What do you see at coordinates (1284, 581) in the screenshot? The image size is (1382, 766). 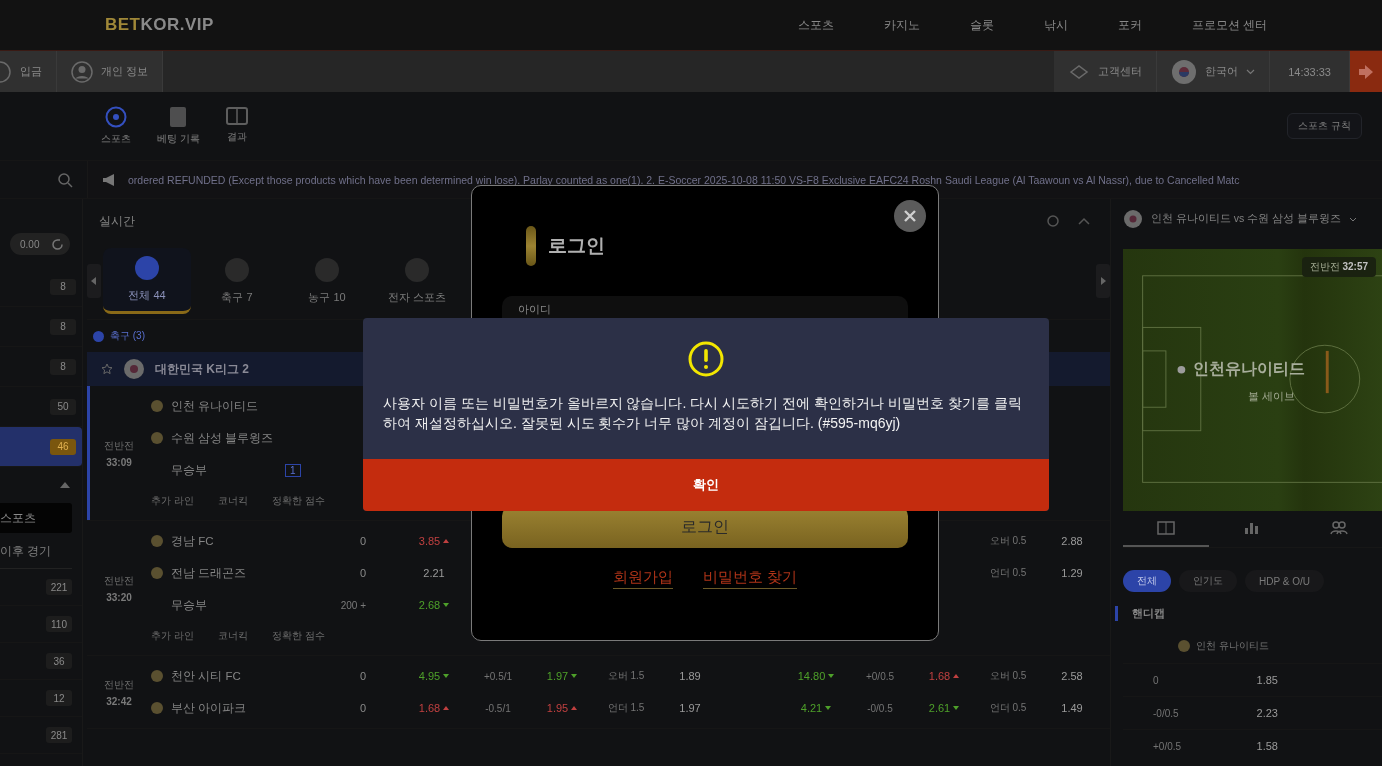 I see `filter-pill: HDP & O/U` at bounding box center [1284, 581].